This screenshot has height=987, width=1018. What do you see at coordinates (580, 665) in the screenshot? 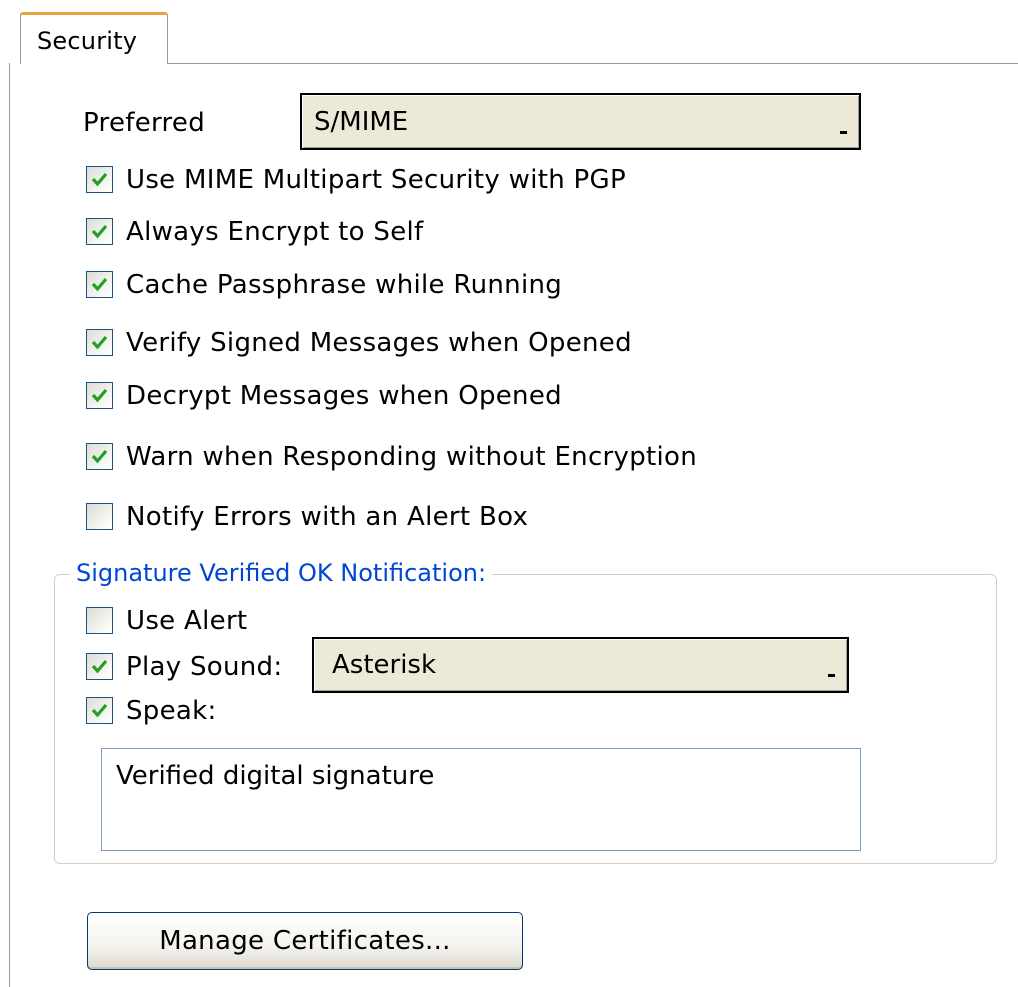
I see `sound-select: Asterisk` at bounding box center [580, 665].